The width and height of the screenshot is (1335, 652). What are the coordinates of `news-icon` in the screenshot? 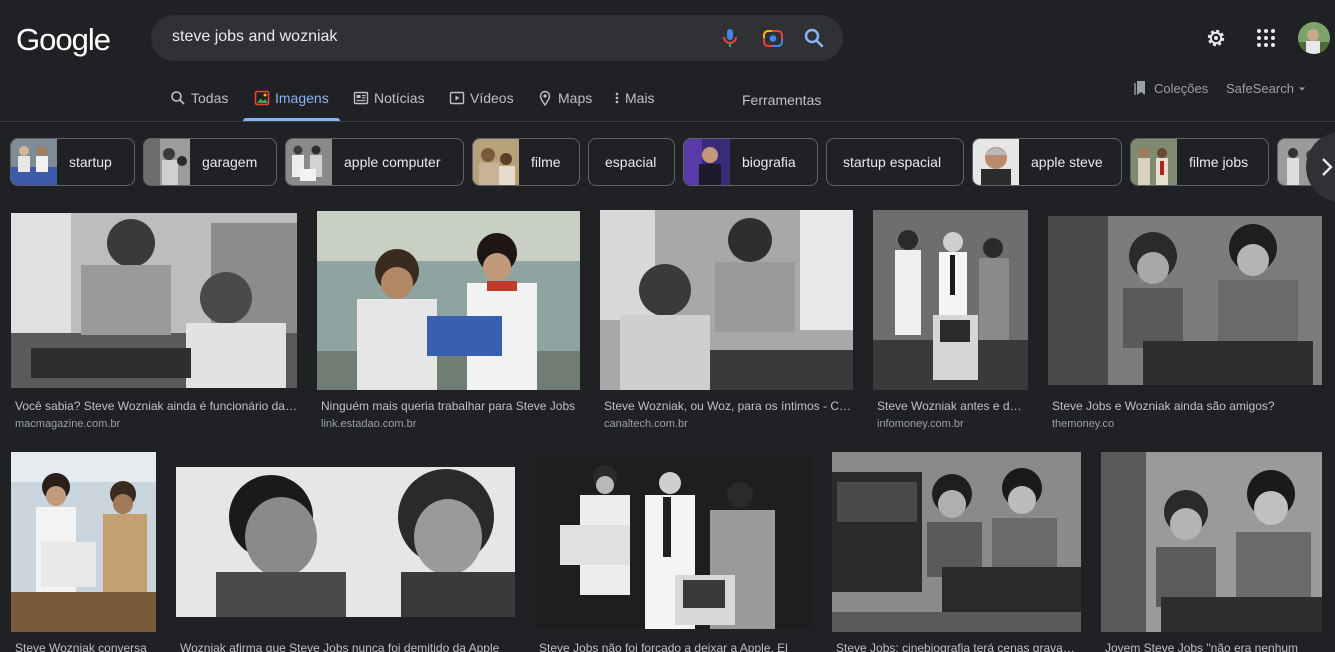 It's located at (361, 98).